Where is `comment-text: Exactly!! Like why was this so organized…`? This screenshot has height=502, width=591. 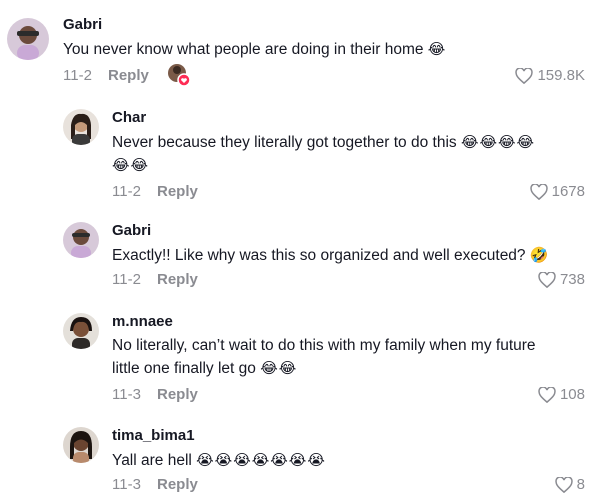 comment-text: Exactly!! Like why was this so organized… is located at coordinates (331, 255).